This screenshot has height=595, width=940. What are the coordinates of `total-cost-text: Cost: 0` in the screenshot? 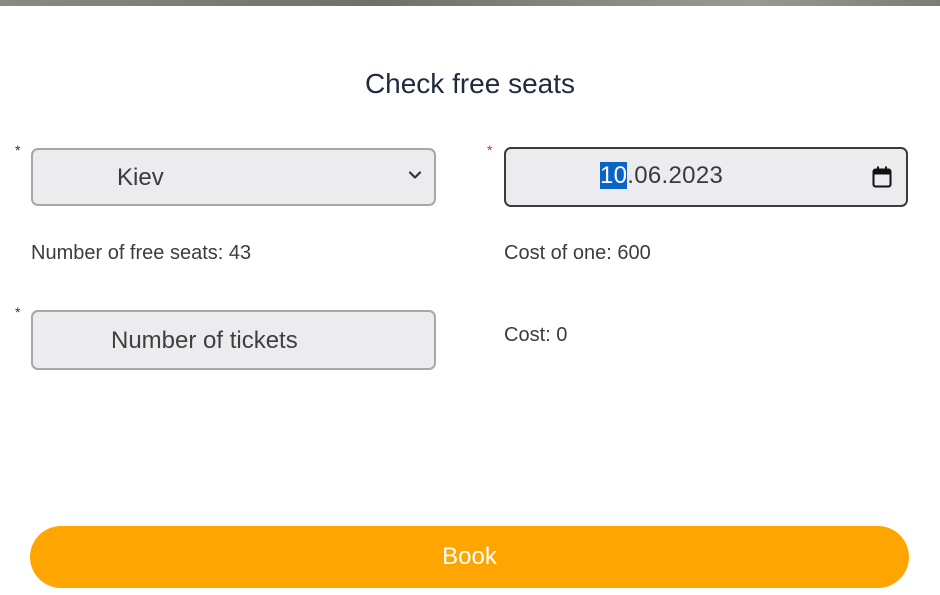 It's located at (536, 335).